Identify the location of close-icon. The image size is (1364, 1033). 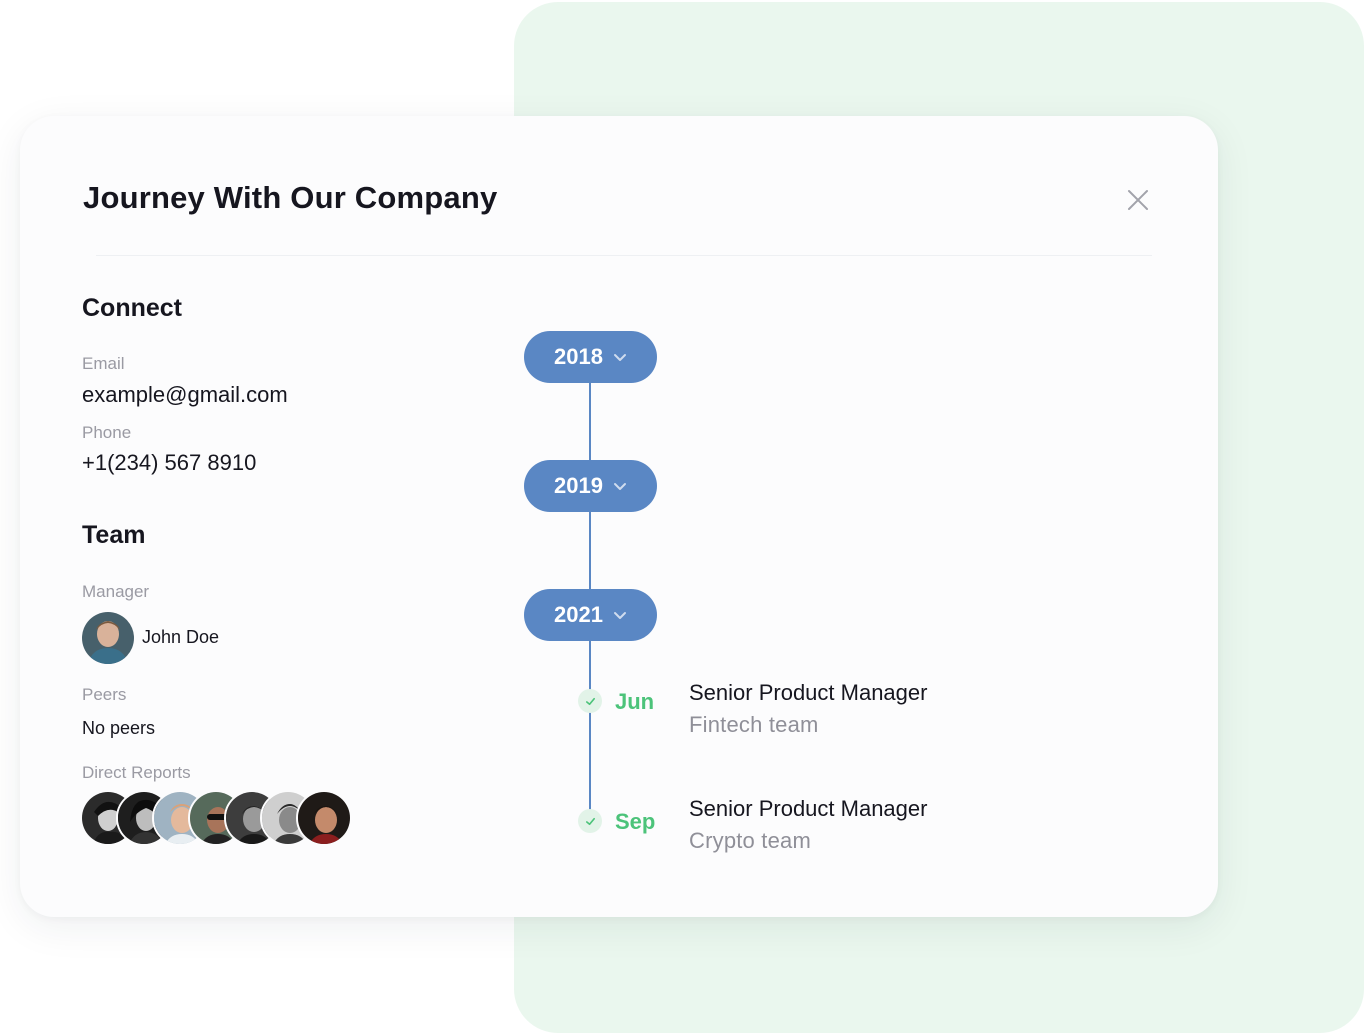
(1138, 200).